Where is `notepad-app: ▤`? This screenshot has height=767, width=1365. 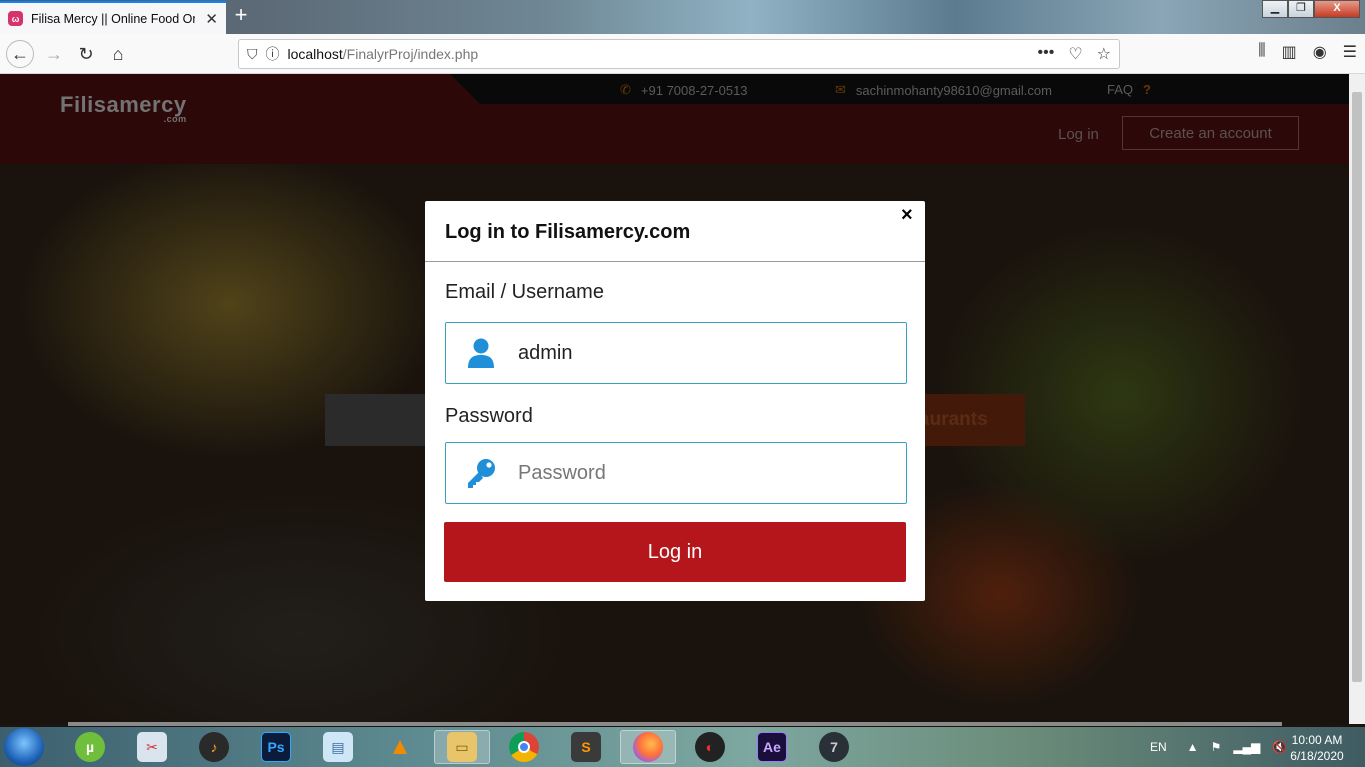 notepad-app: ▤ is located at coordinates (338, 747).